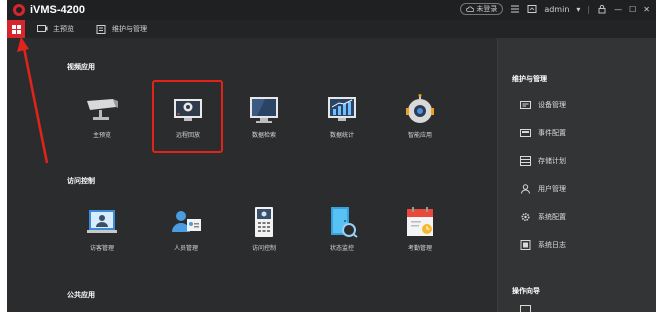  I want to click on settings-icon, so click(525, 217).